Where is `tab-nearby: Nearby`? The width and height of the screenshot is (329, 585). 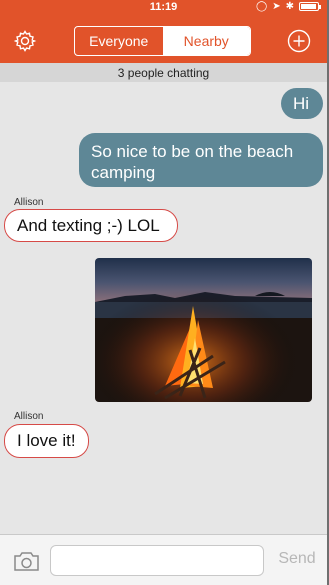 tab-nearby: Nearby is located at coordinates (206, 41).